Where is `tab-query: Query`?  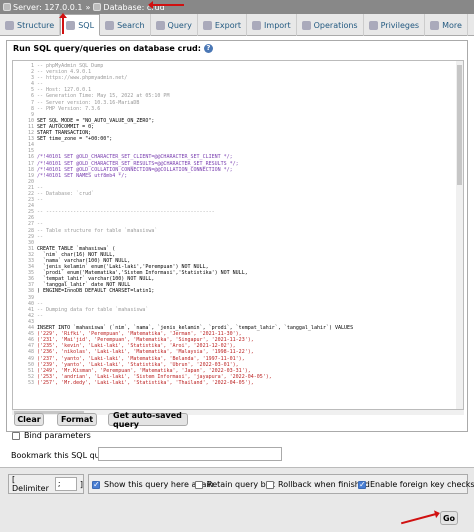 tab-query: Query is located at coordinates (174, 25).